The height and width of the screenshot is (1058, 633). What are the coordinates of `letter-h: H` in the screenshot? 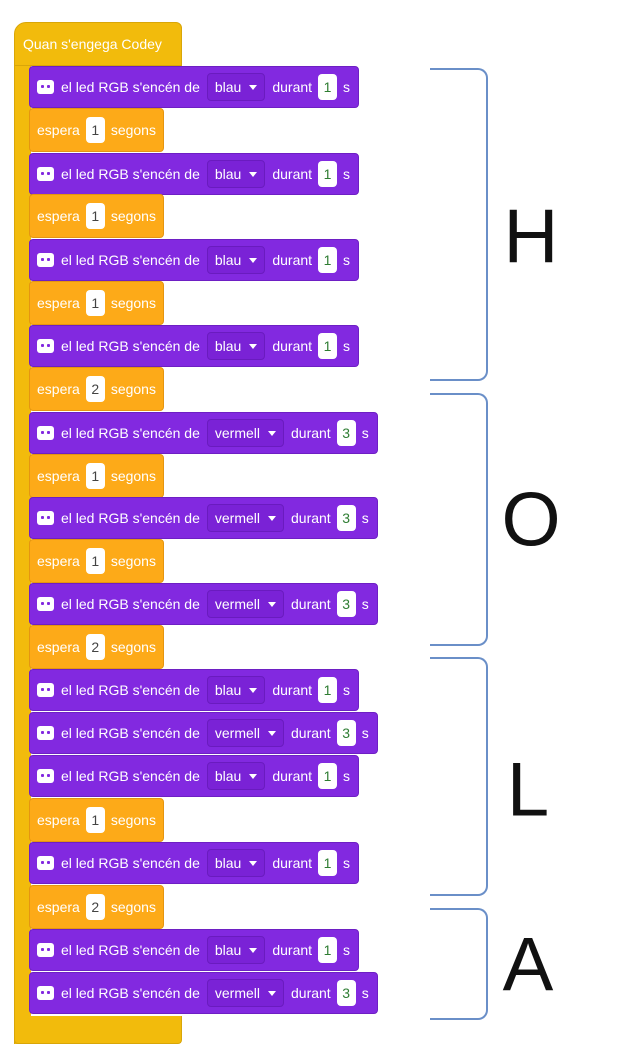 It's located at (531, 237).